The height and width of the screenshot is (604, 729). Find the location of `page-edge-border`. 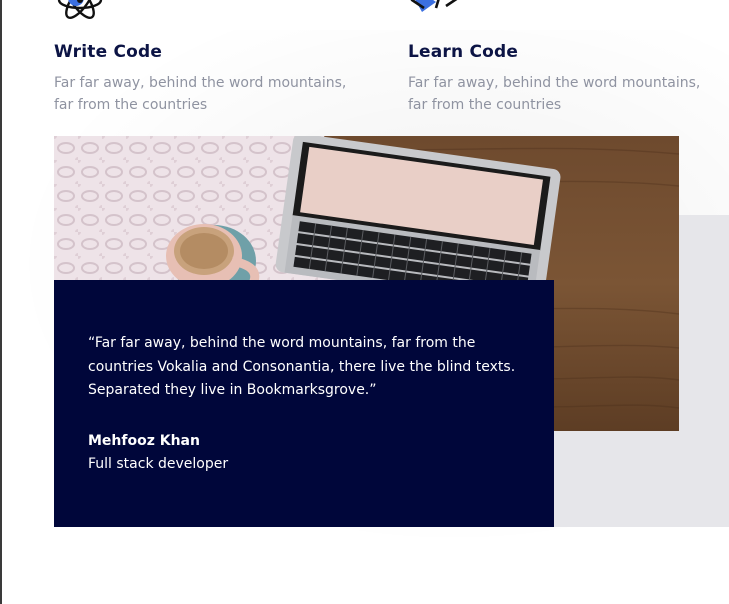

page-edge-border is located at coordinates (1, 302).